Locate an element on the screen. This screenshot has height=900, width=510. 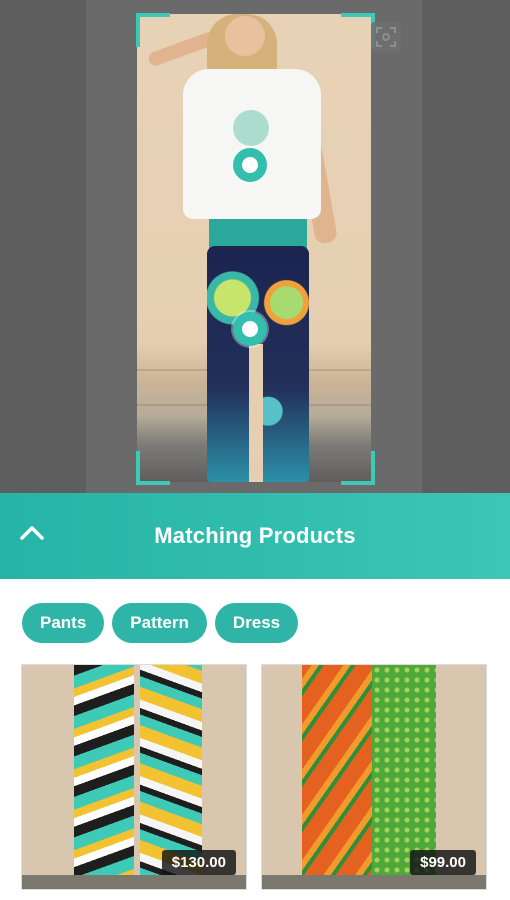
panel-title: Matching Products is located at coordinates (255, 535).